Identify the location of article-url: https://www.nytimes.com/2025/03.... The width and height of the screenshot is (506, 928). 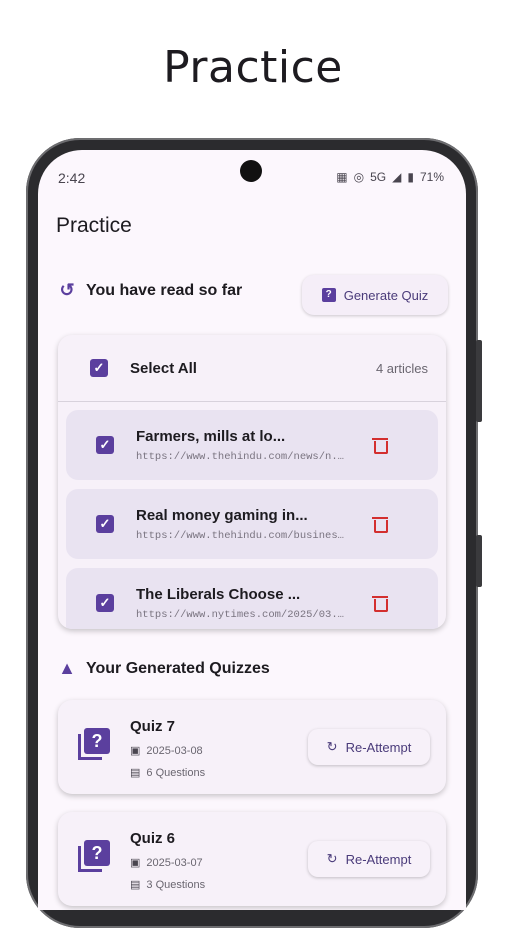
(240, 614).